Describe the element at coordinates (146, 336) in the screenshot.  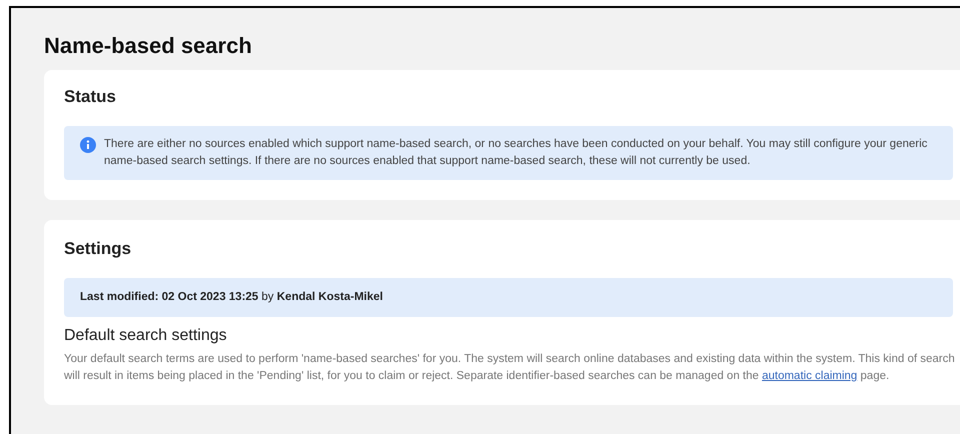
I see `subsection-heading: Default search settings` at that location.